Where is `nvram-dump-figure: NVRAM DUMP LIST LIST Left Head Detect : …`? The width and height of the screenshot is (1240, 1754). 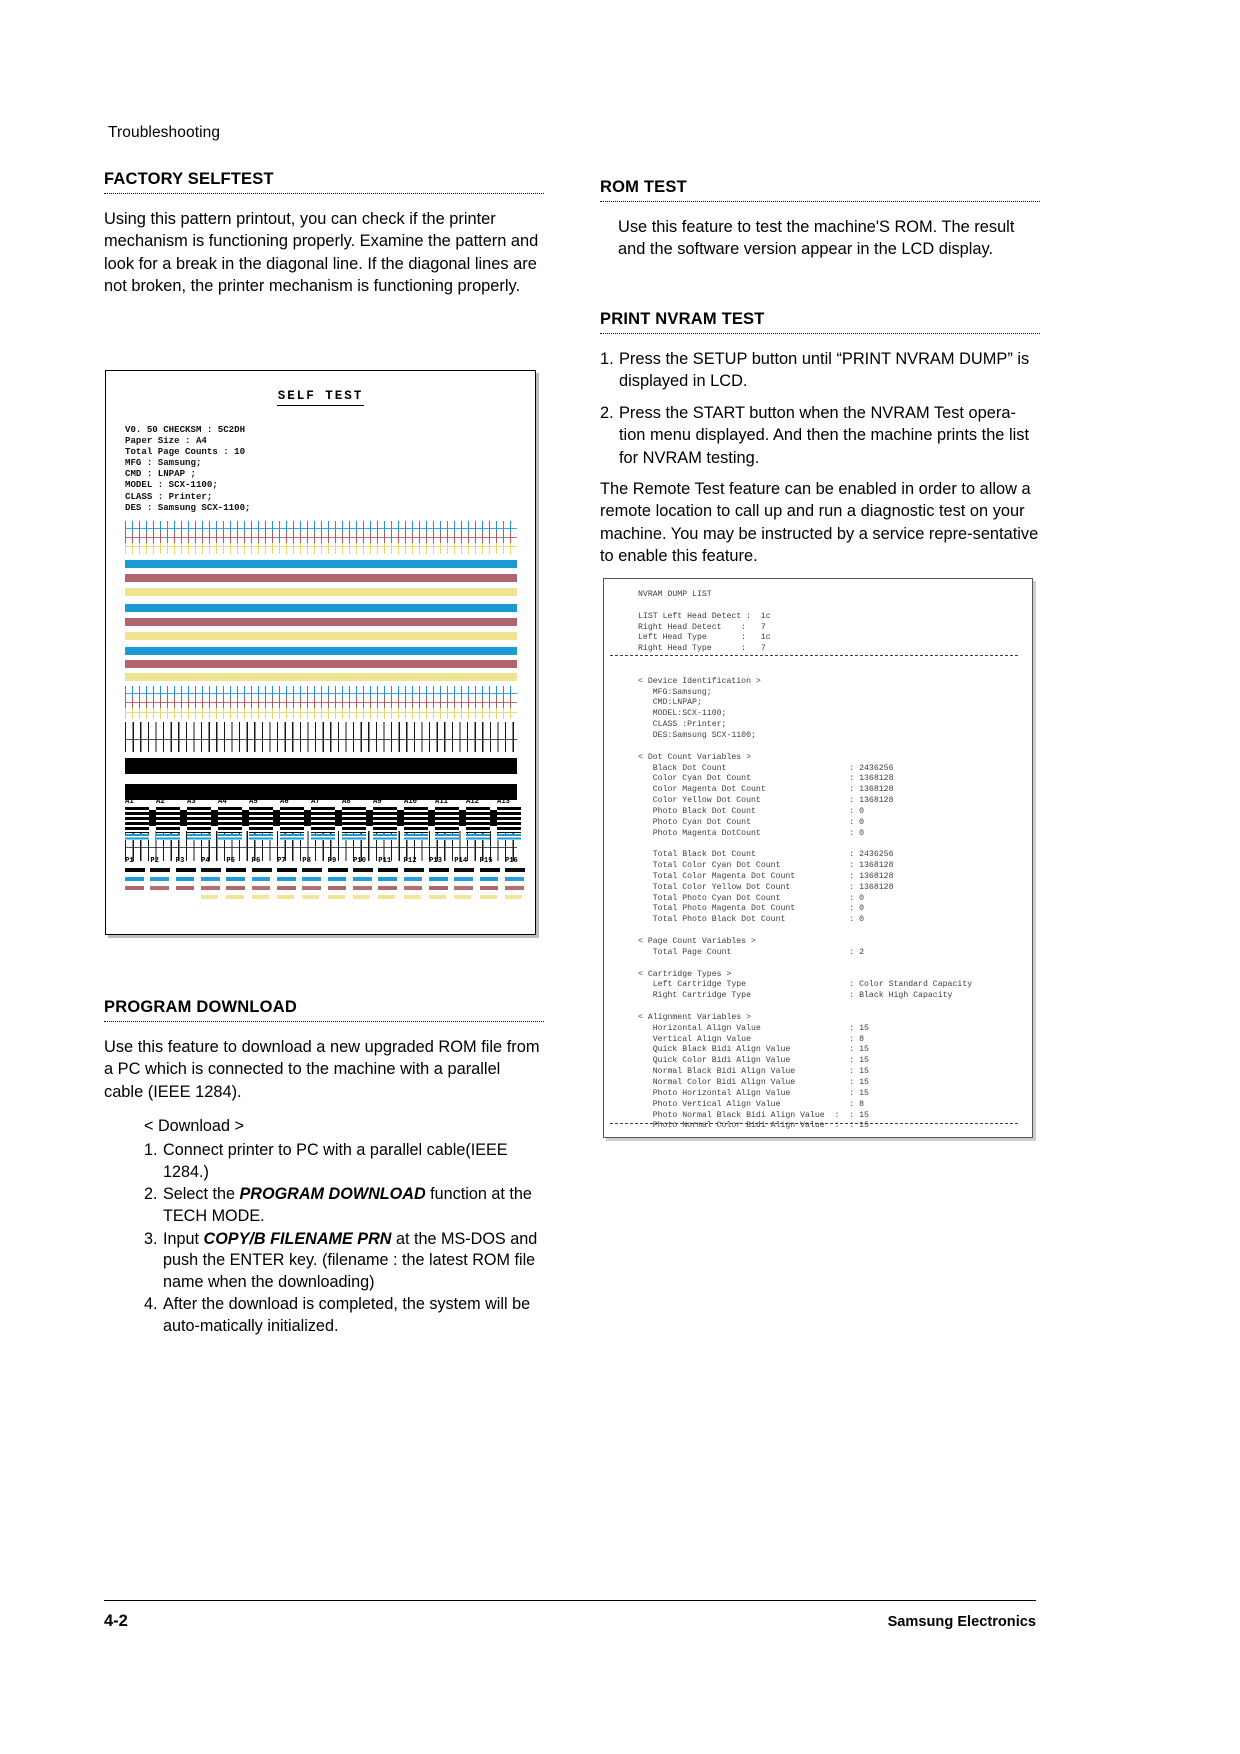 nvram-dump-figure: NVRAM DUMP LIST LIST Left Head Detect : … is located at coordinates (818, 858).